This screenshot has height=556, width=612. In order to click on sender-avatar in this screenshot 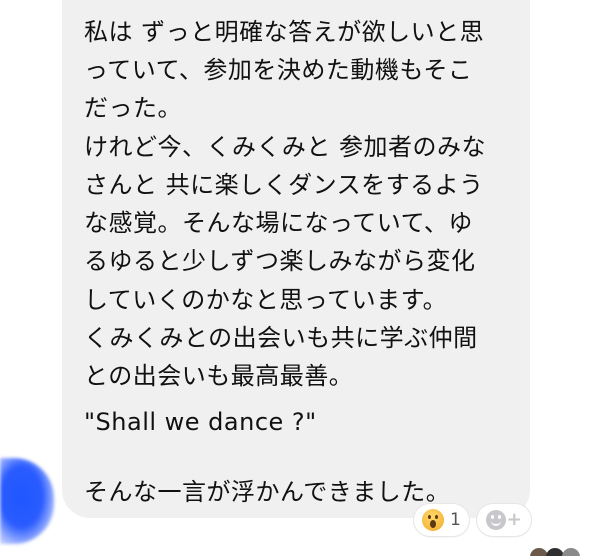, I will do `click(27, 501)`.